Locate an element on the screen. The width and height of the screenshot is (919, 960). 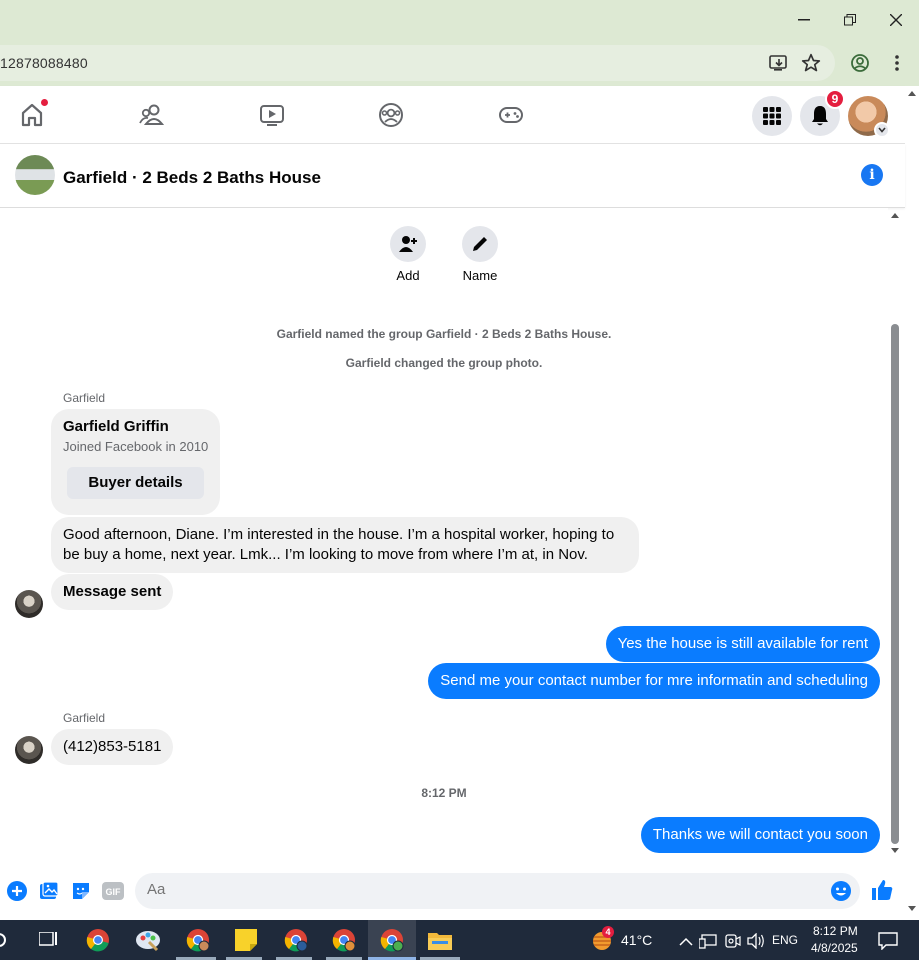
photo-icon is located at coordinates (49, 891).